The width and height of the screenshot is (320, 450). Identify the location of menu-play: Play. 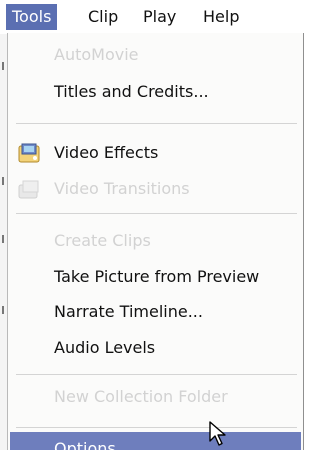
(159, 17).